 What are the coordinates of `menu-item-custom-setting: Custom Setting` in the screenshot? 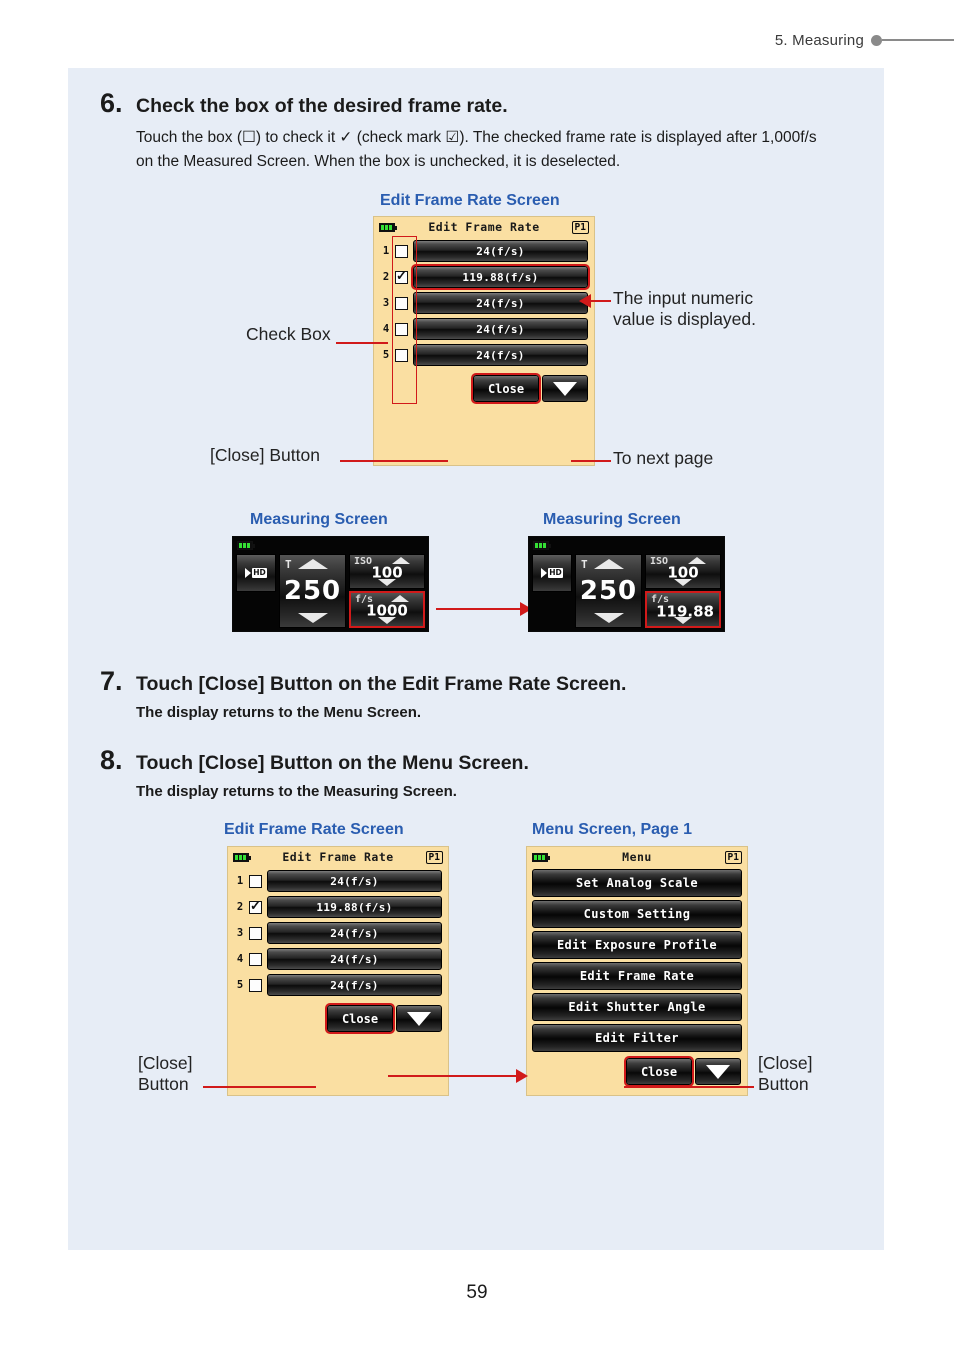 It's located at (637, 914).